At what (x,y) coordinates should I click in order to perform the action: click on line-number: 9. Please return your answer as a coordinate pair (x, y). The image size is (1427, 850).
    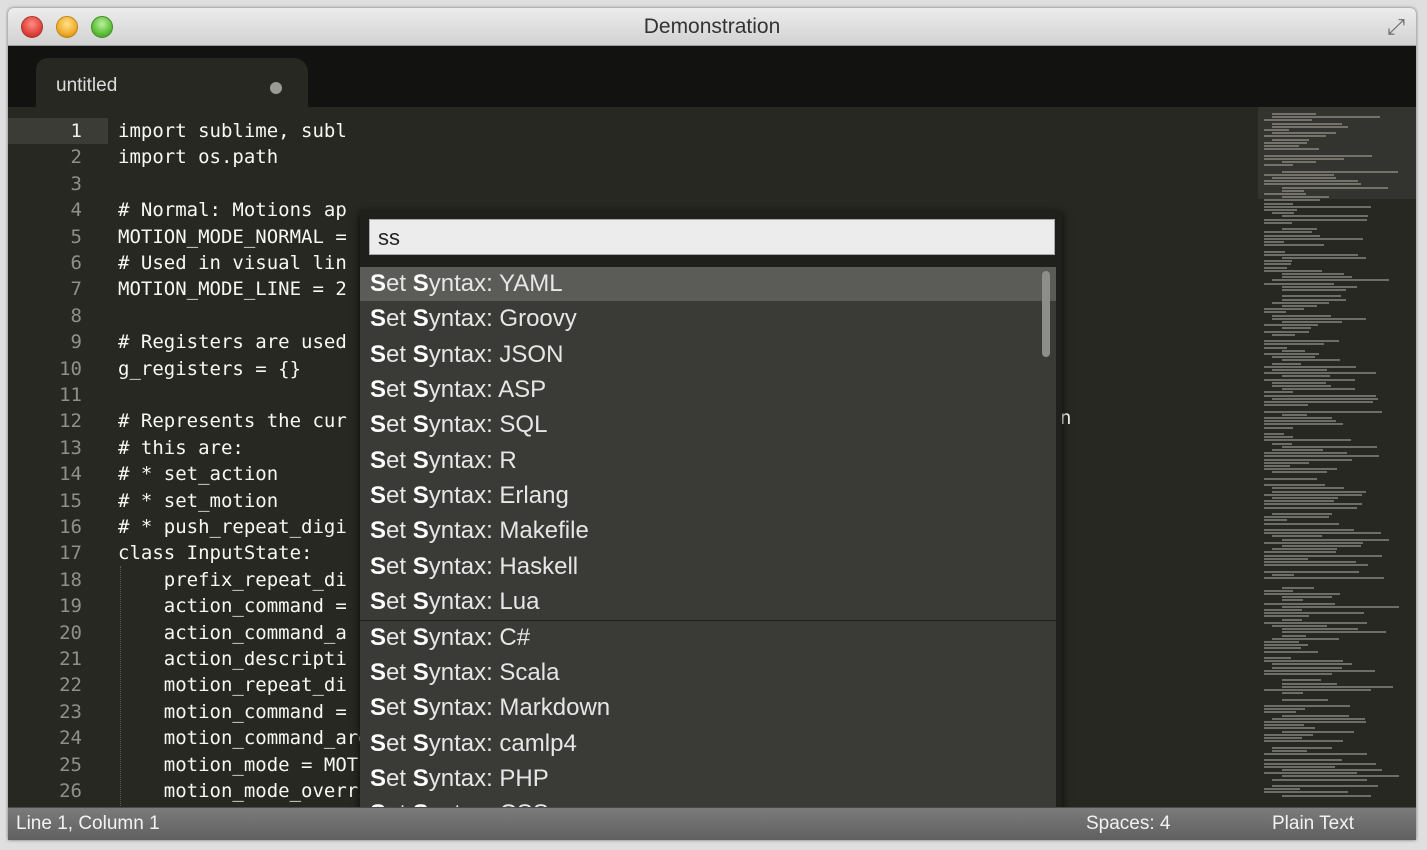
    Looking at the image, I should click on (76, 342).